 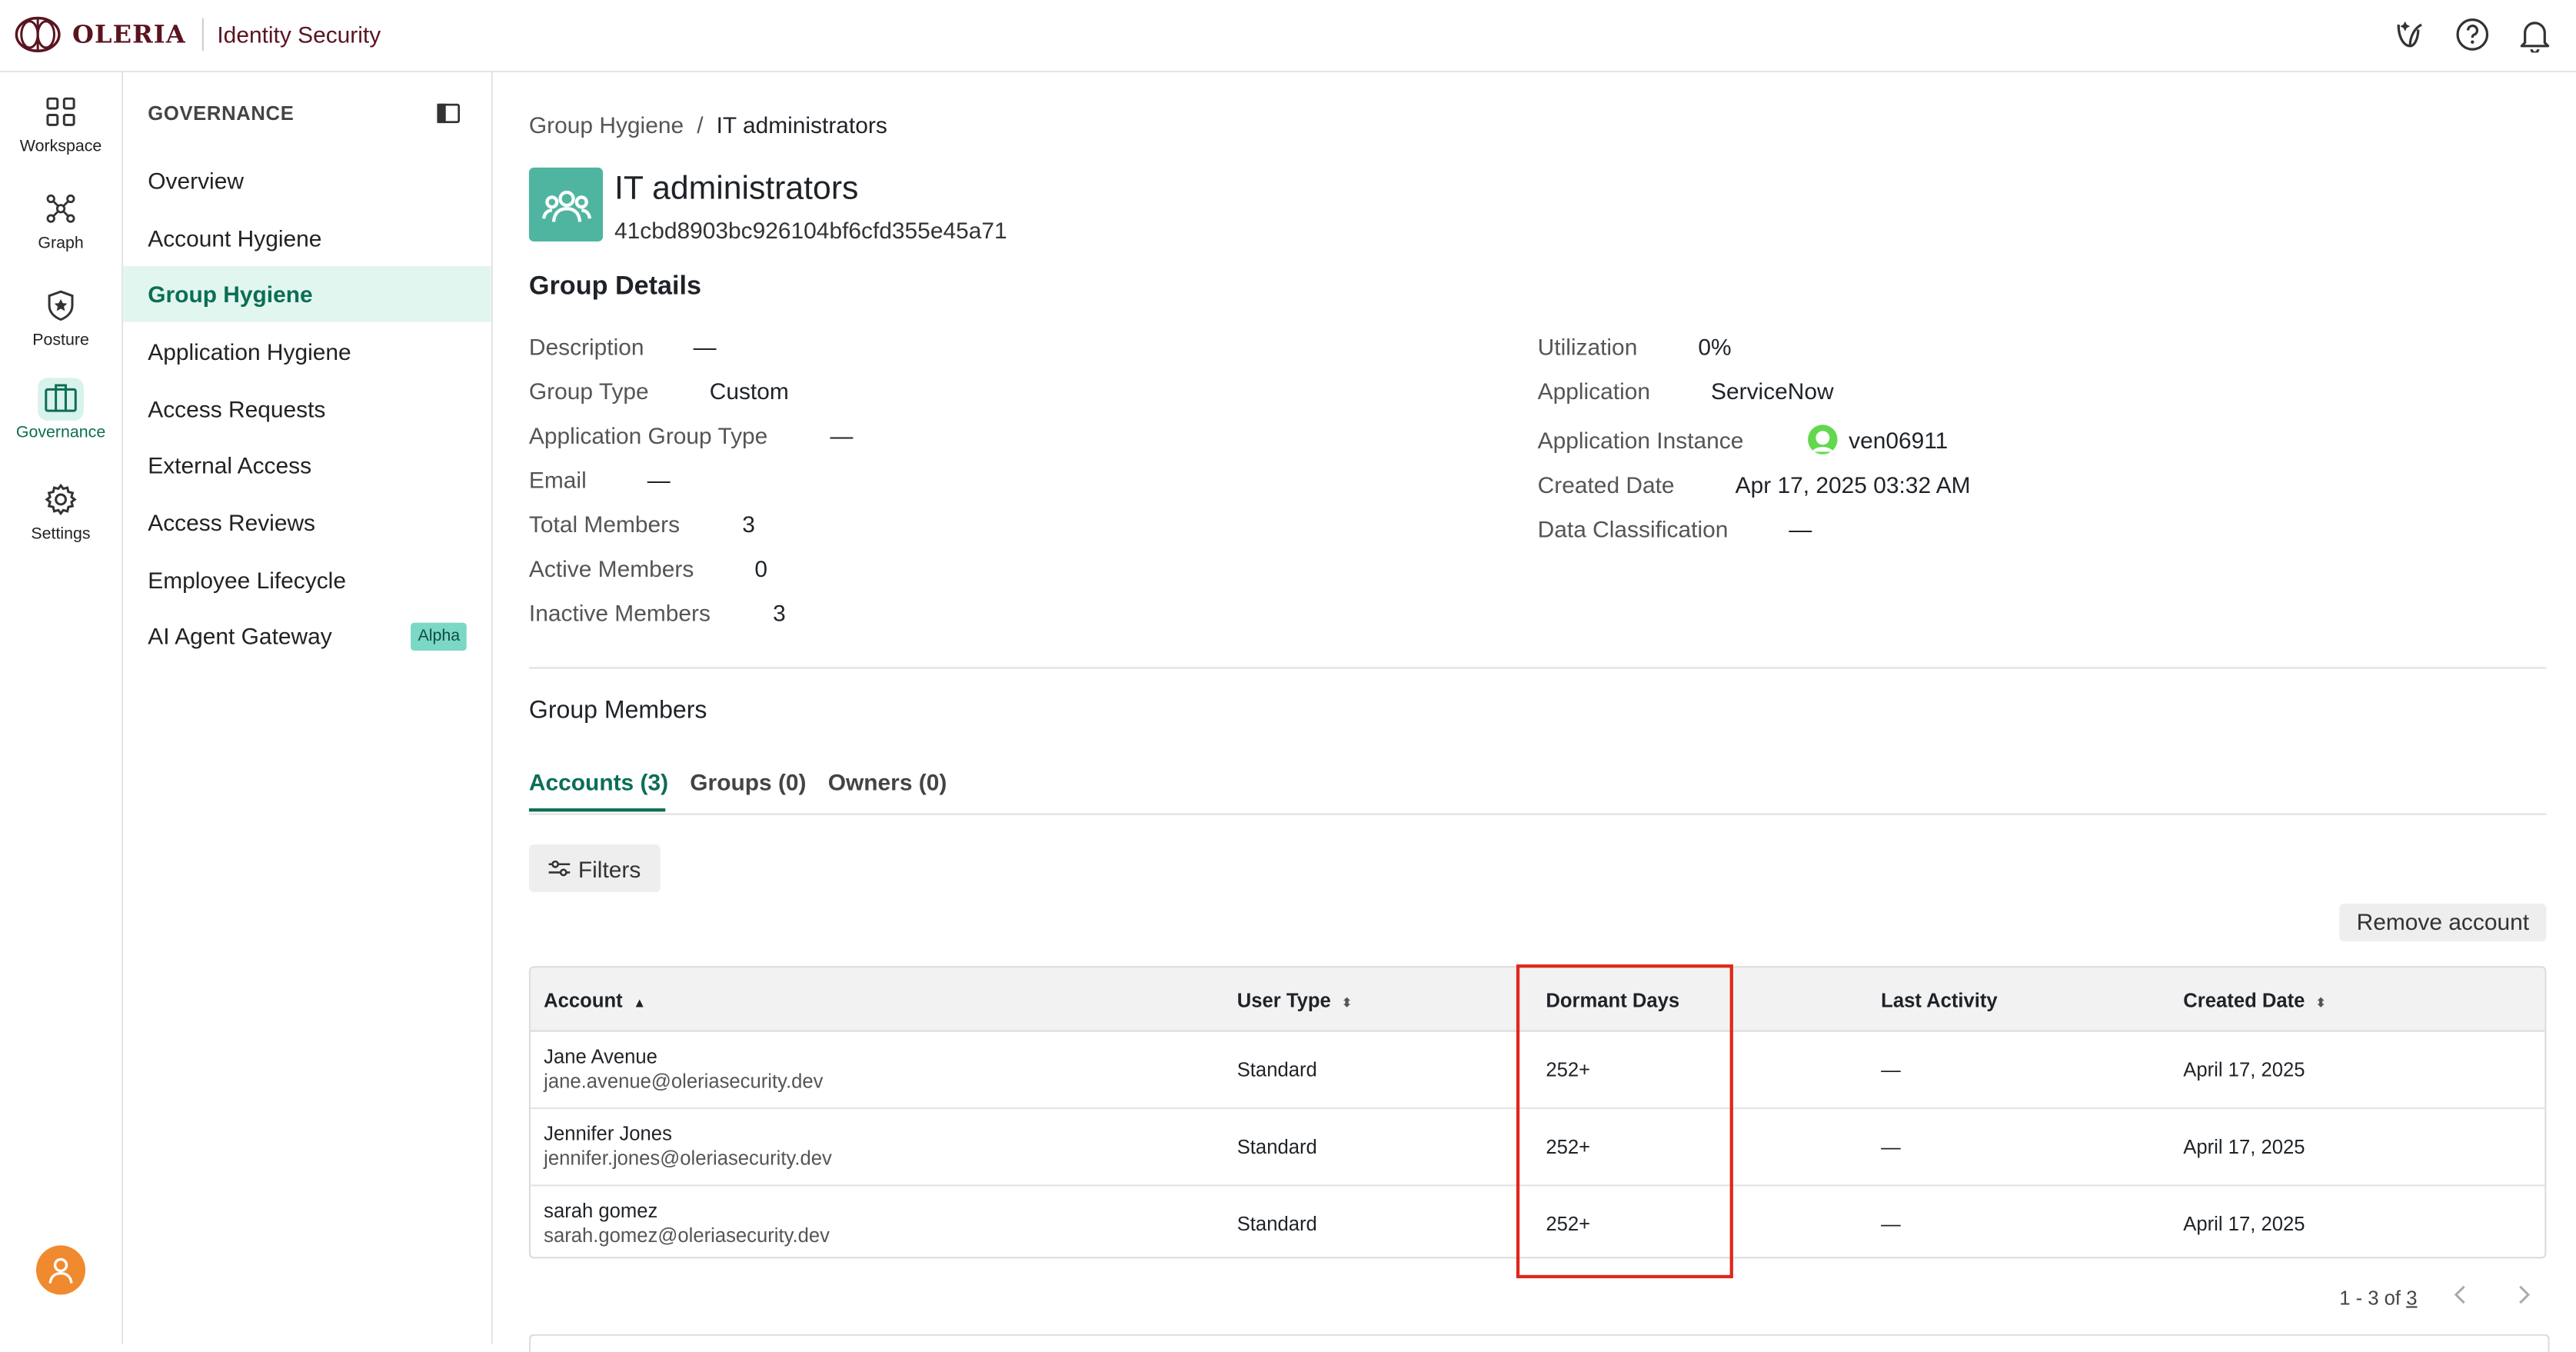 I want to click on account-email: jane.avenue@oleriasecurity.dev, so click(x=684, y=1081).